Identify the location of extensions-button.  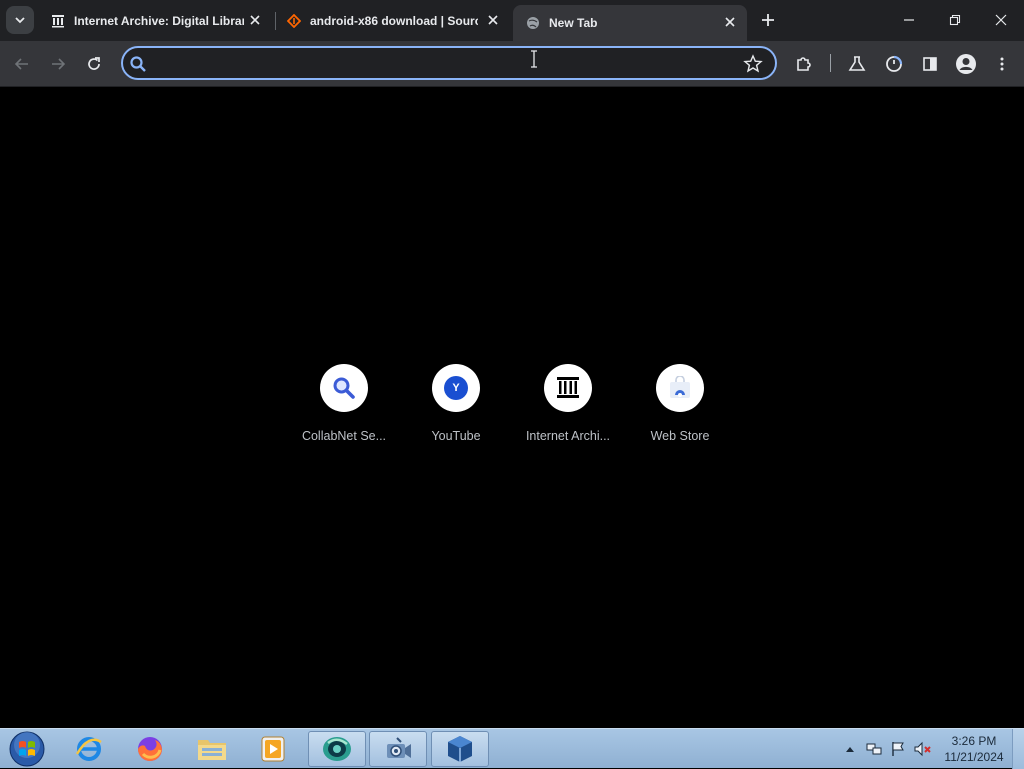
(804, 64).